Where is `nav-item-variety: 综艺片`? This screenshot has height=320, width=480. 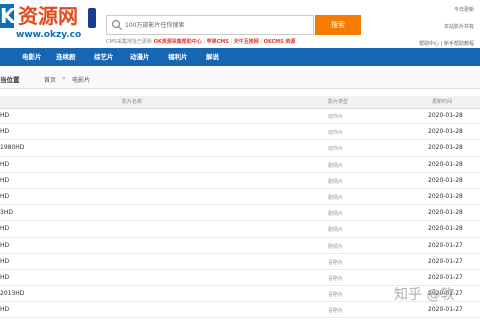 nav-item-variety: 综艺片 is located at coordinates (104, 57).